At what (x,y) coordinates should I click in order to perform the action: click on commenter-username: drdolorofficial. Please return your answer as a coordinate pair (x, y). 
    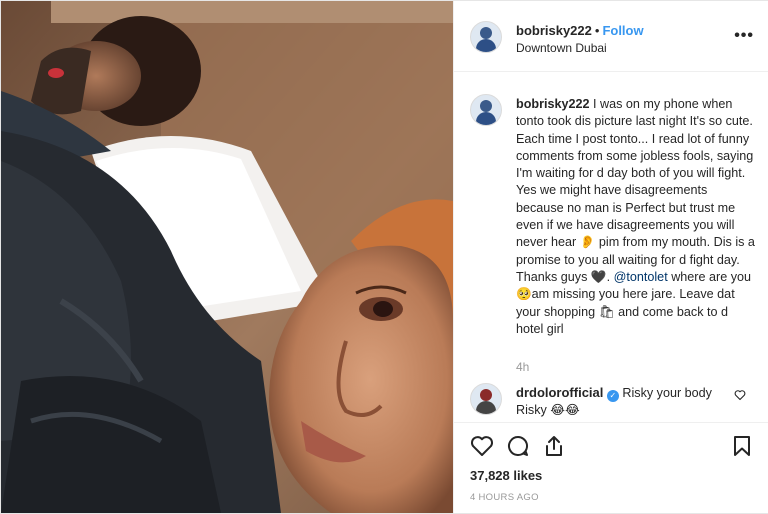
    Looking at the image, I should click on (559, 392).